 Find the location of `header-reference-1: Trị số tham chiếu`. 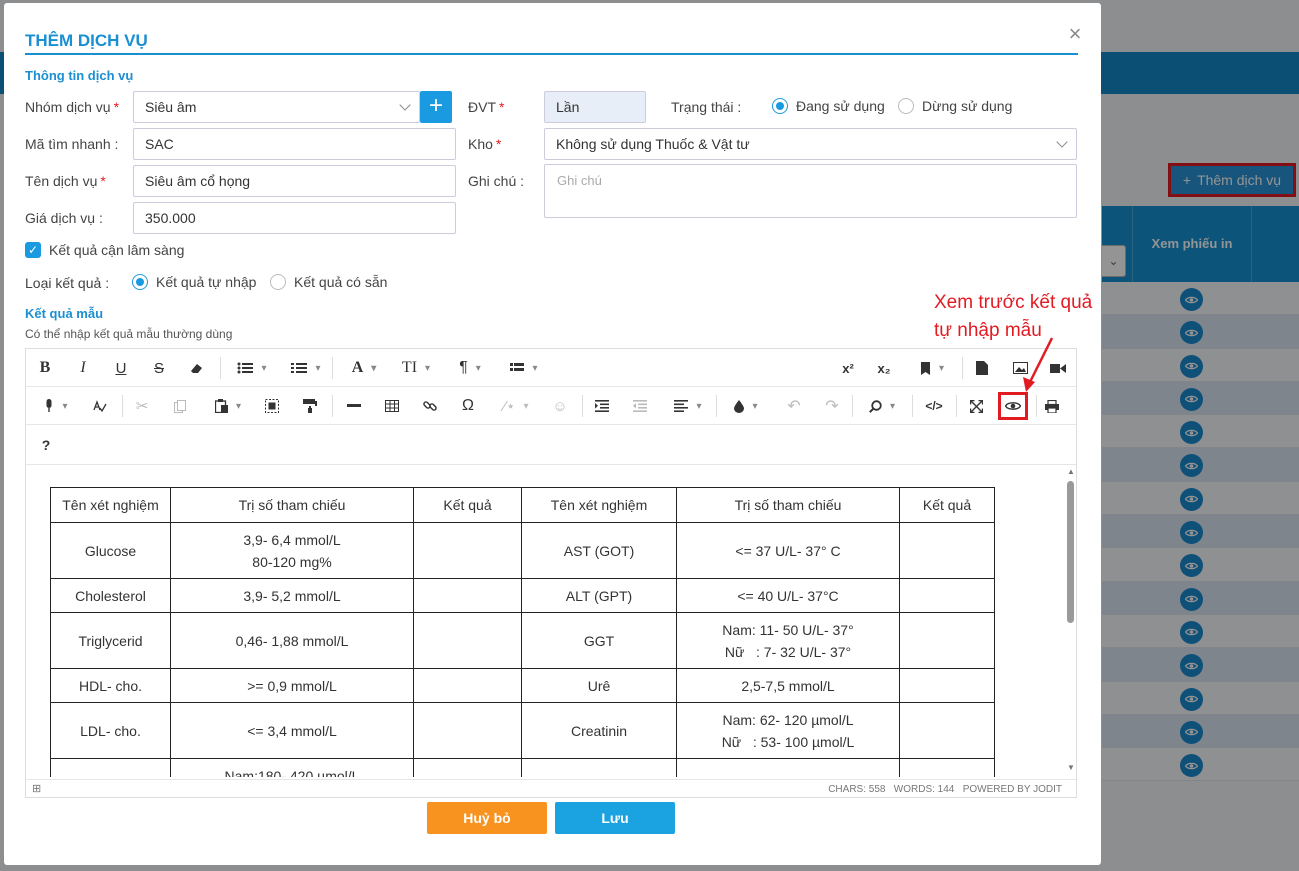

header-reference-1: Trị số tham chiếu is located at coordinates (292, 505).